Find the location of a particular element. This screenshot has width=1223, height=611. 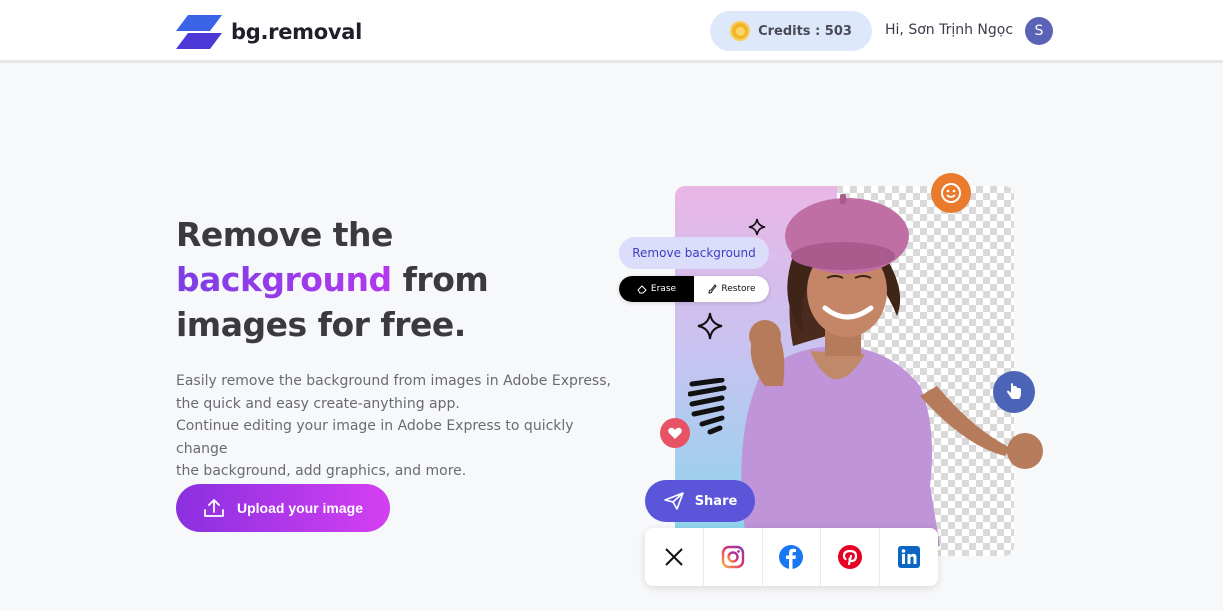

restore-toggle: Restore is located at coordinates (731, 289).